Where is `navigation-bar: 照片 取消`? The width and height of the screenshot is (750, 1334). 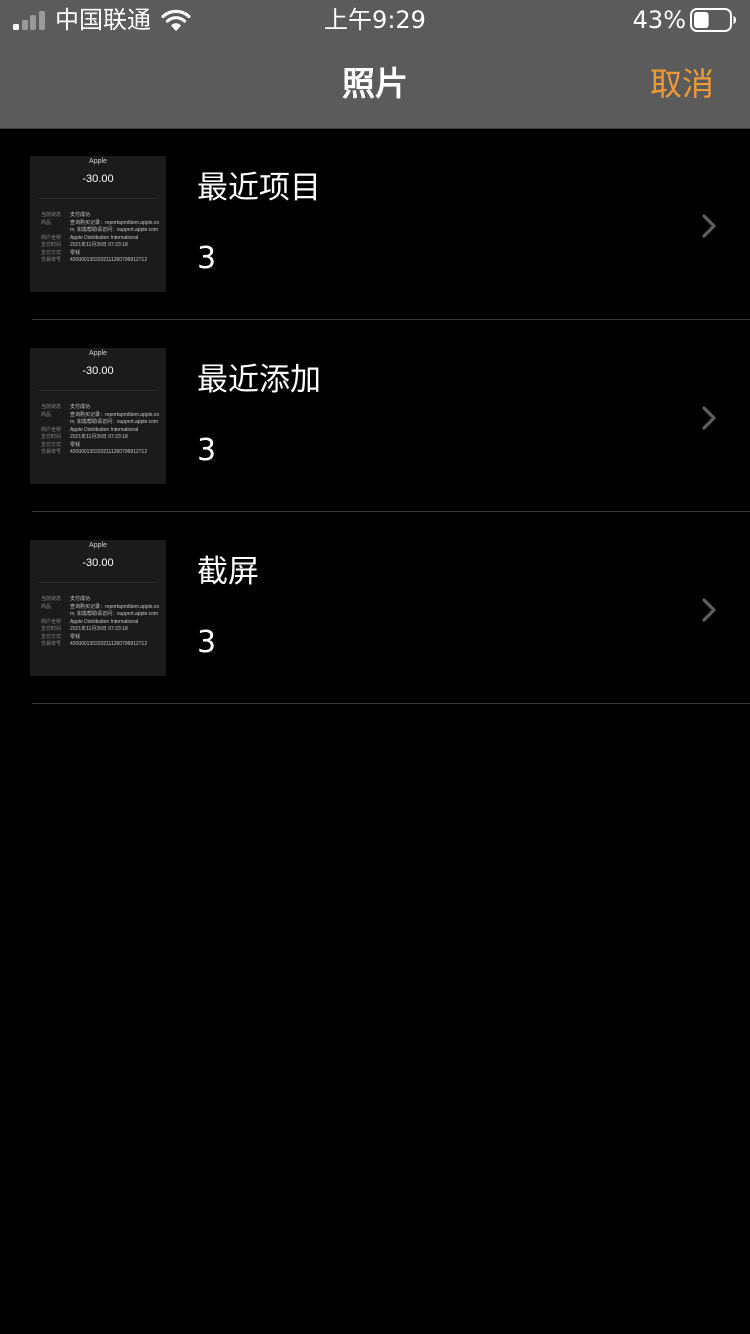 navigation-bar: 照片 取消 is located at coordinates (375, 84).